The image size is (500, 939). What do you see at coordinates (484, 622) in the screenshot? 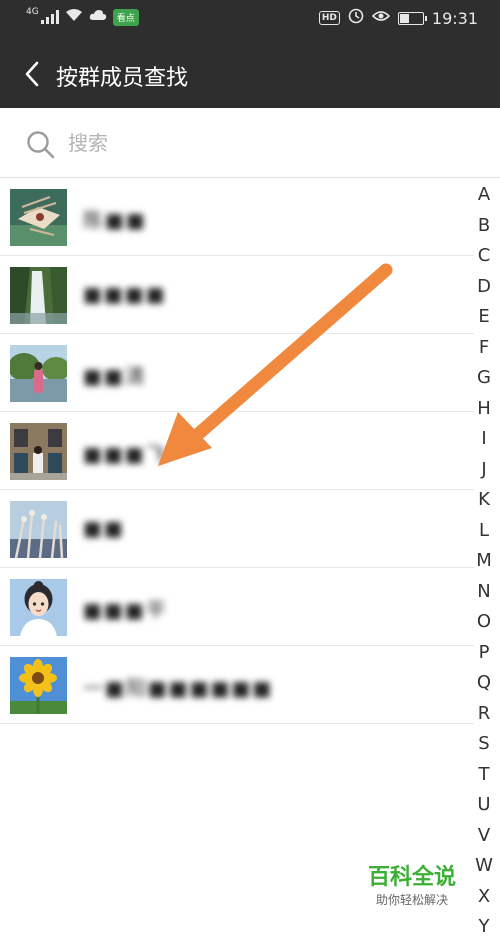
I see `index-letter: O` at bounding box center [484, 622].